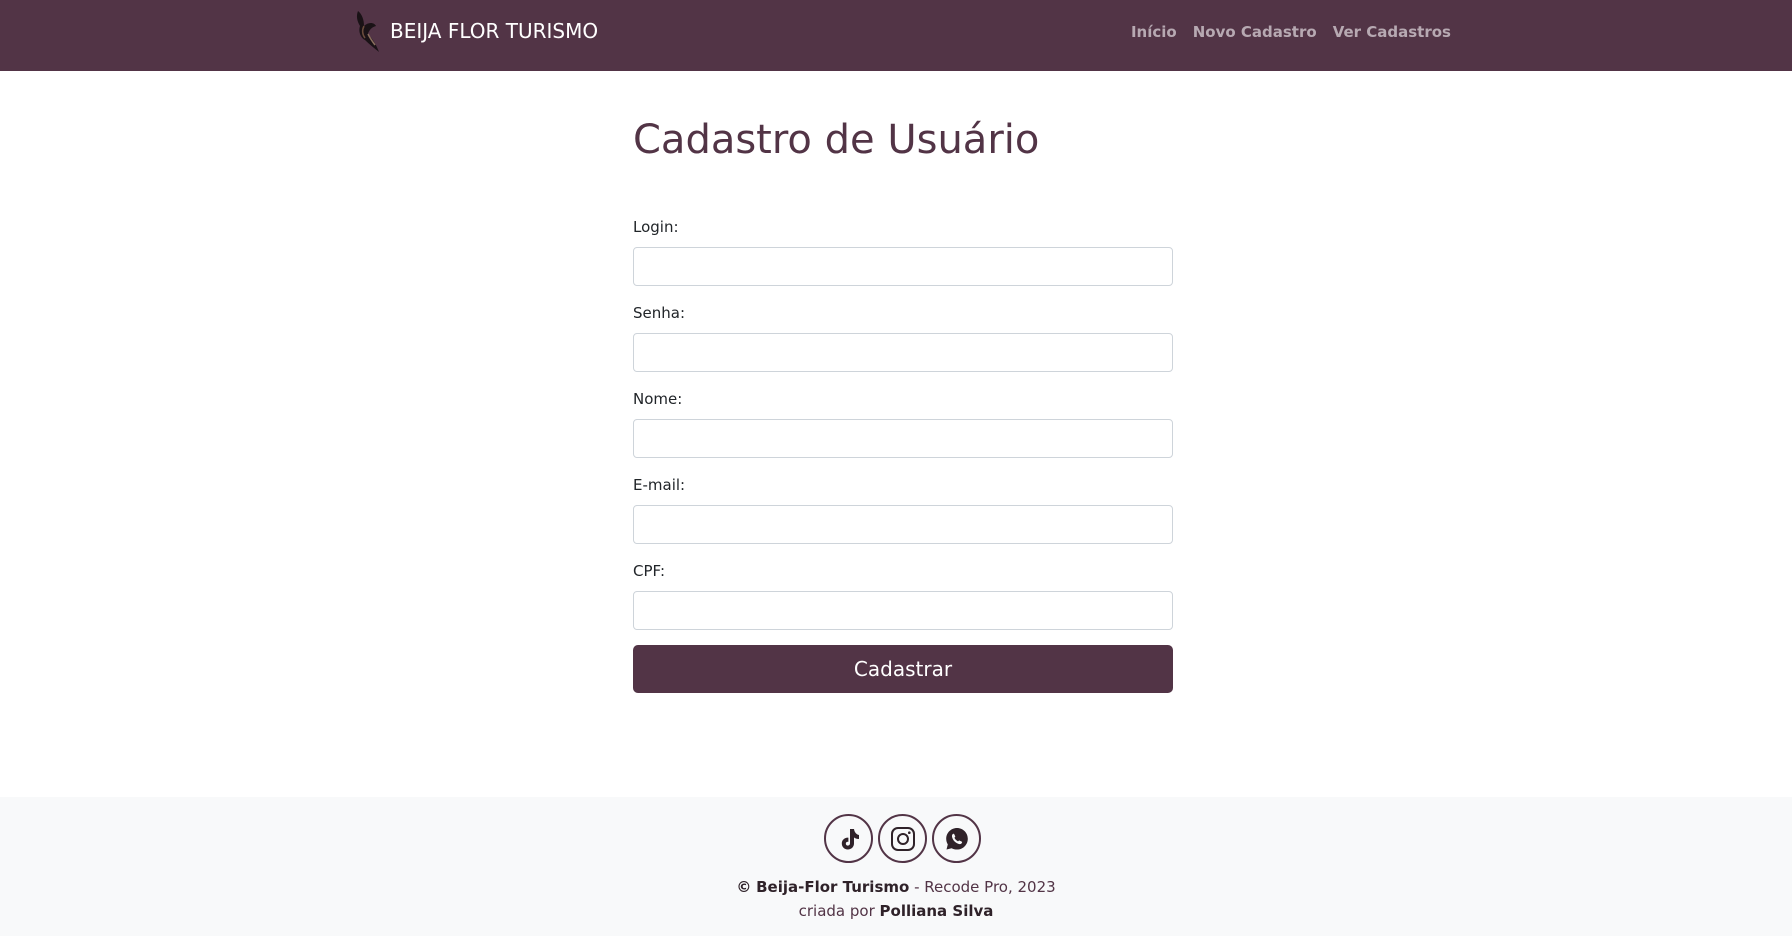 The image size is (1792, 936). What do you see at coordinates (658, 399) in the screenshot?
I see `nome-label: Nome:` at bounding box center [658, 399].